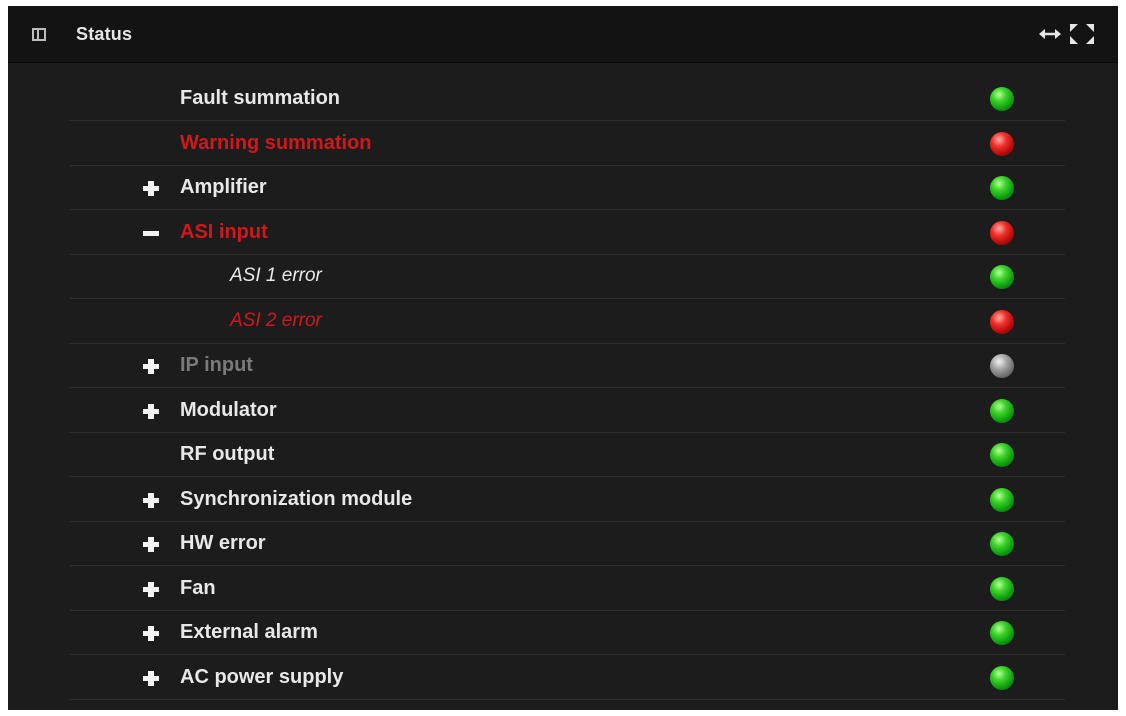 This screenshot has height=716, width=1126. Describe the element at coordinates (198, 587) in the screenshot. I see `status-row-label: Fan` at that location.